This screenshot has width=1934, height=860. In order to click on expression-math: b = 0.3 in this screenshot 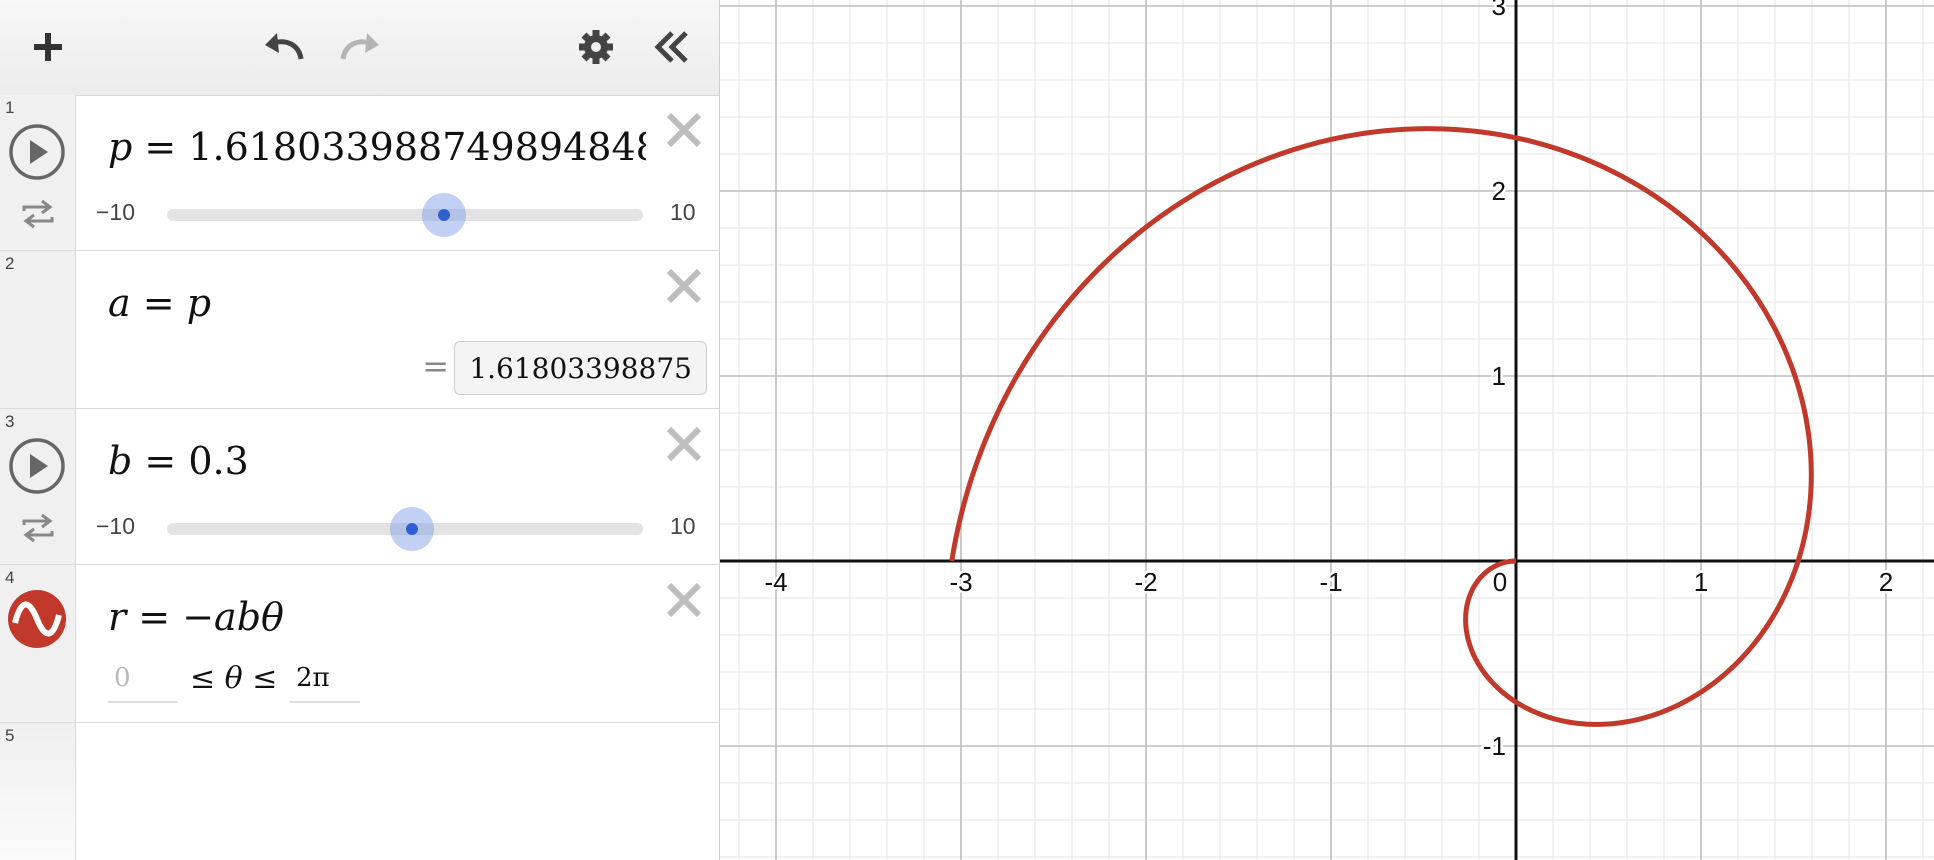, I will do `click(178, 461)`.